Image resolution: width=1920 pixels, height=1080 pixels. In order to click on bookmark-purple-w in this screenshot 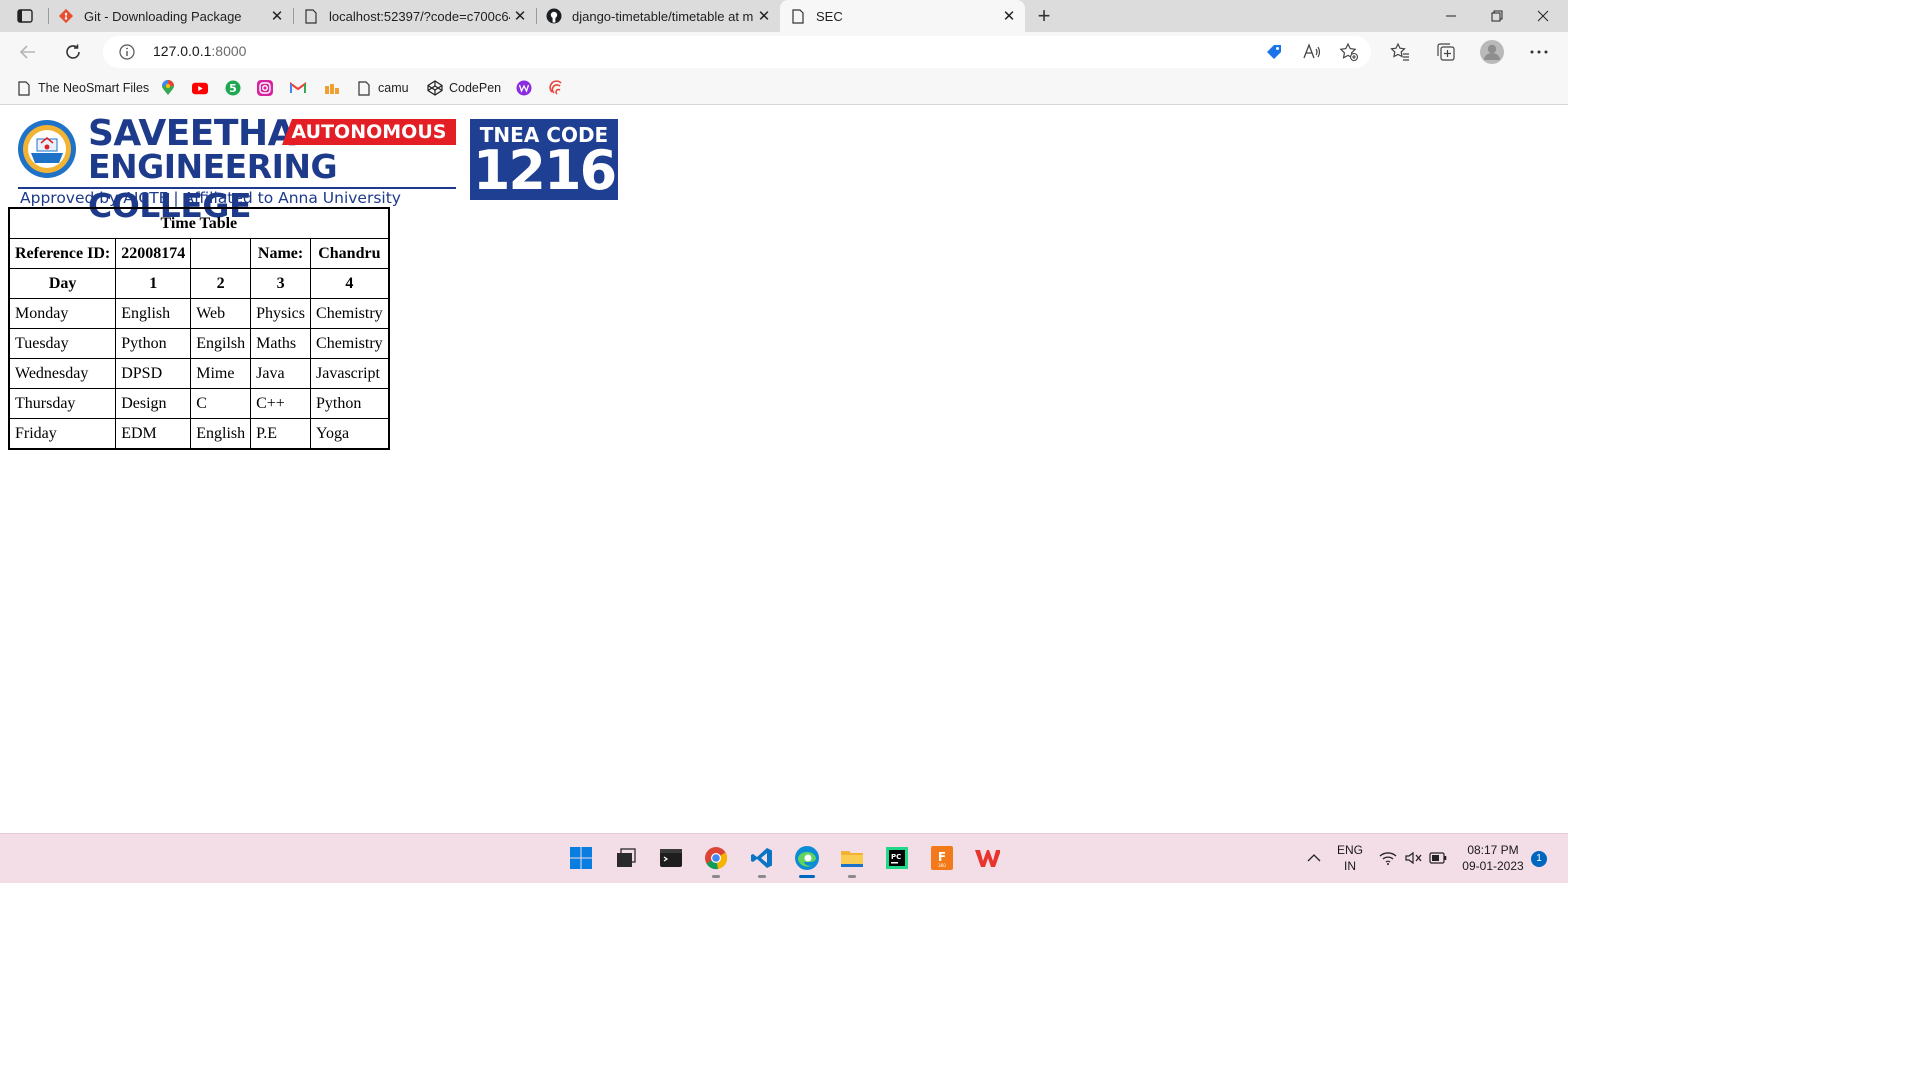, I will do `click(524, 88)`.